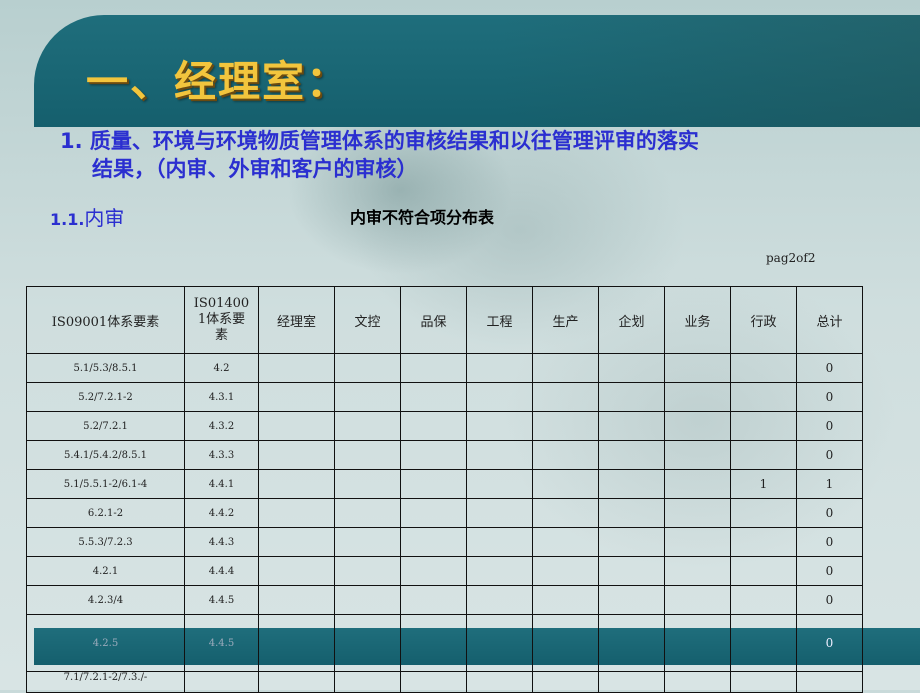 The image size is (920, 693). I want to click on col-manager-office: 经理室, so click(296, 320).